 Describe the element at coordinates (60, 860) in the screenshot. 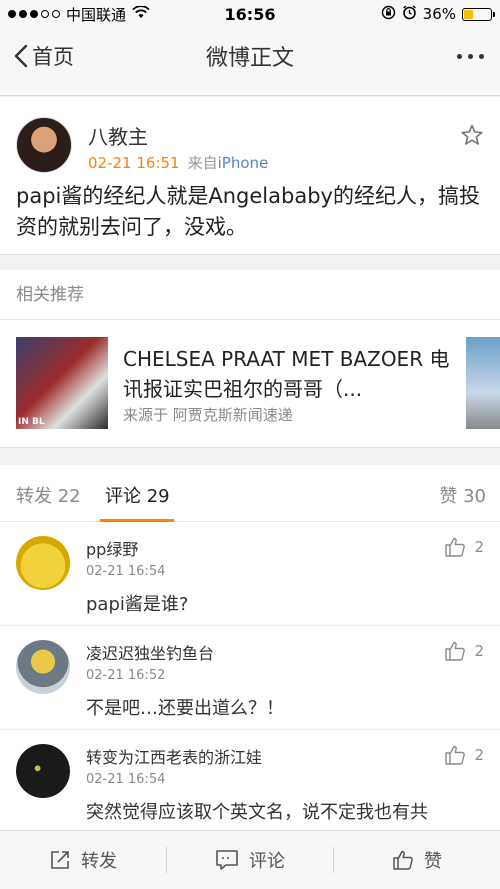

I see `repost-icon` at that location.